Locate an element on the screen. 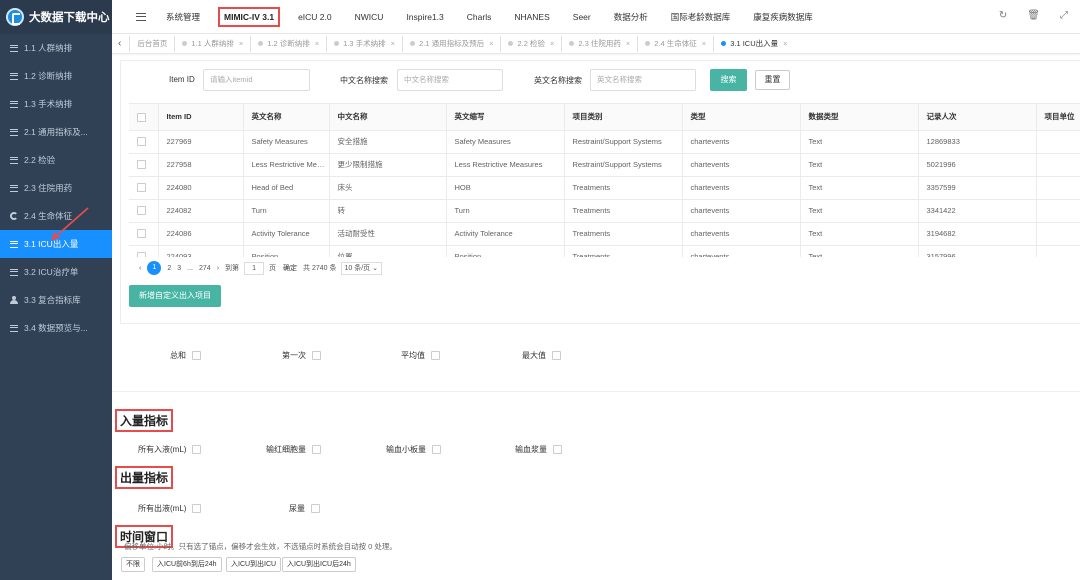  nav-tab-rehab-db: 康复疾病数据库 is located at coordinates (783, 17).